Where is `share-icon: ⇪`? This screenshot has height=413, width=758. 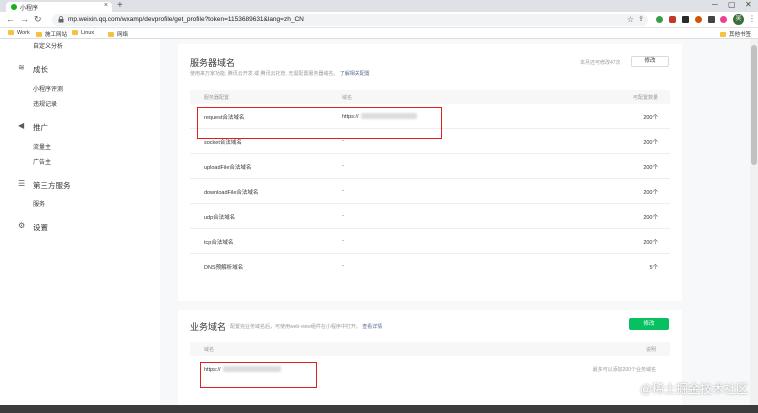 share-icon: ⇪ is located at coordinates (641, 19).